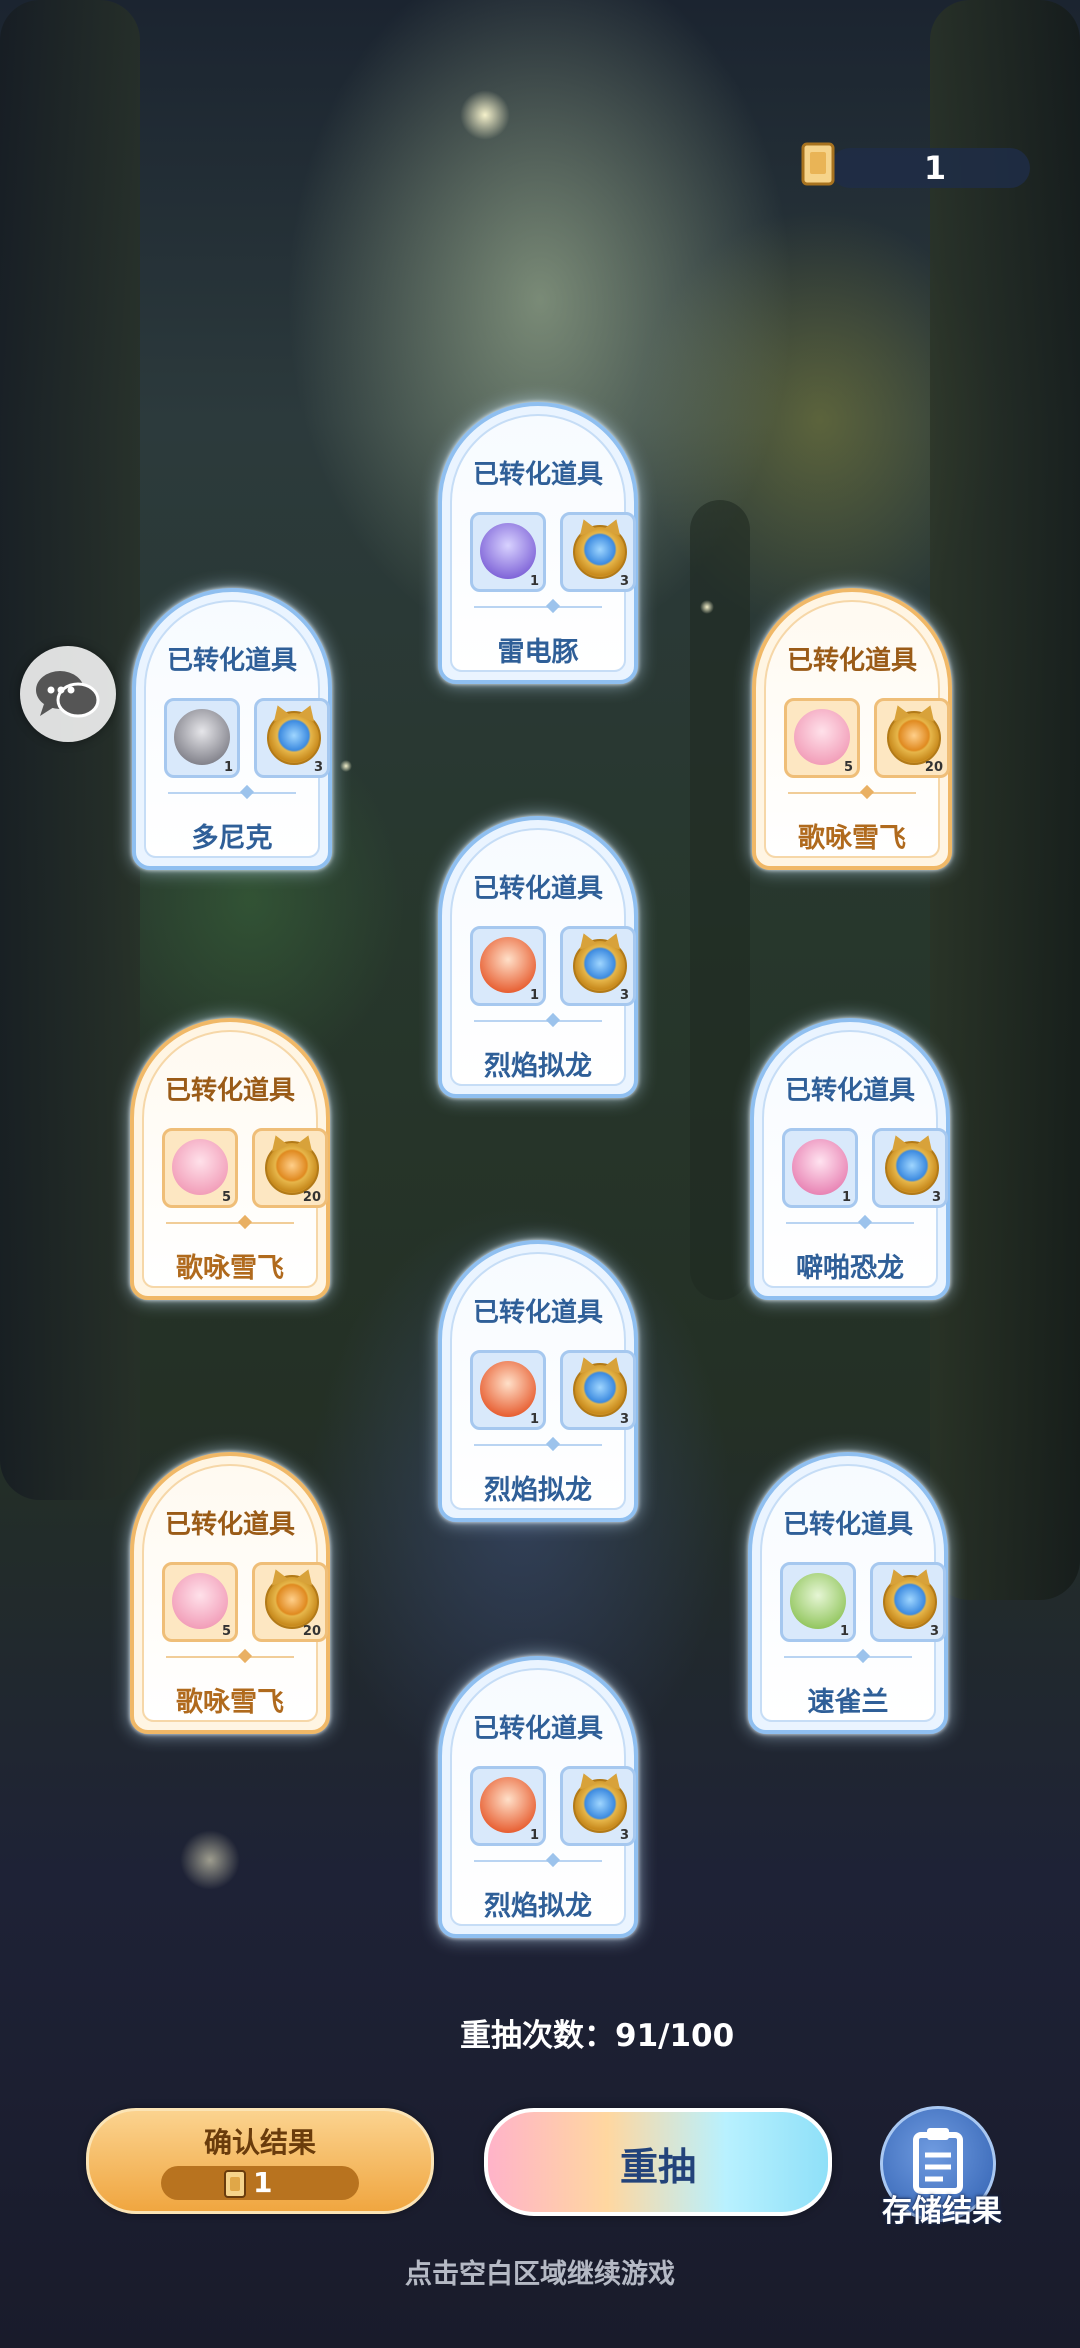 The image size is (1080, 2348). I want to click on converted-item-card: 已转化道具 1 3 雷电豚, so click(538, 543).